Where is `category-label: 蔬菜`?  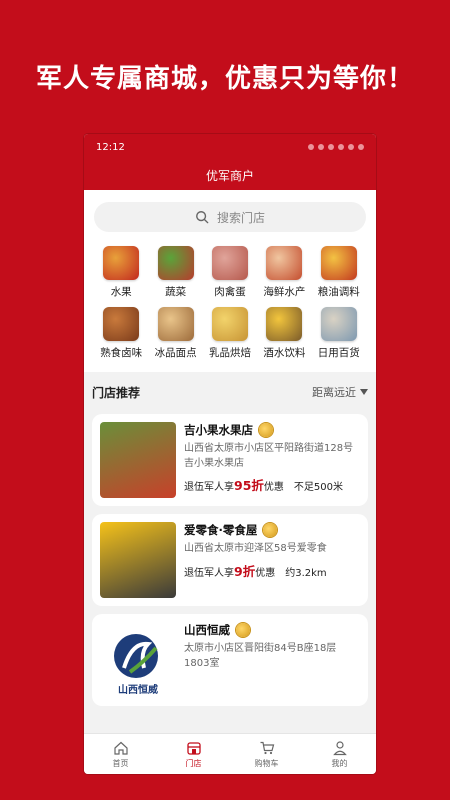 category-label: 蔬菜 is located at coordinates (176, 292).